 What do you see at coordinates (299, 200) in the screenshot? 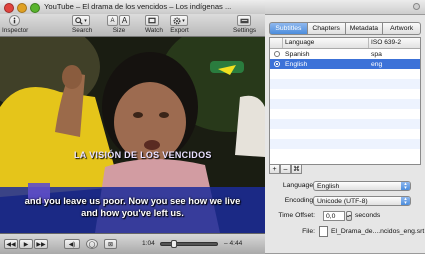
I see `encoding-label: Encoding:` at bounding box center [299, 200].